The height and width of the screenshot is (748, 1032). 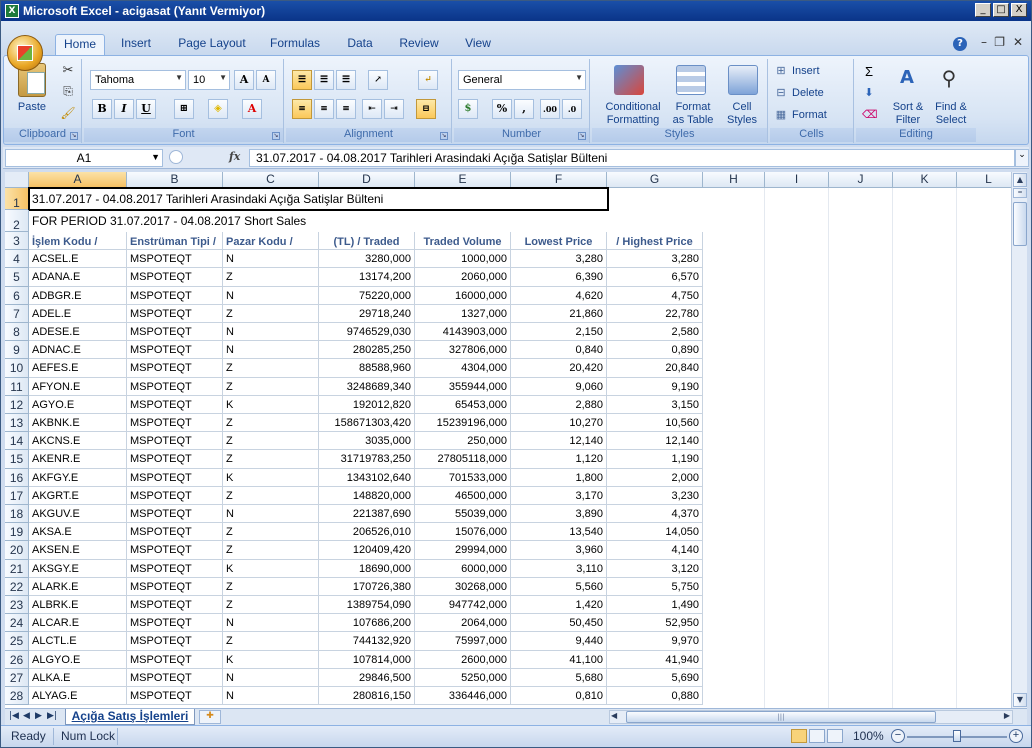 What do you see at coordinates (559, 568) in the screenshot?
I see `table-cell: 3,110` at bounding box center [559, 568].